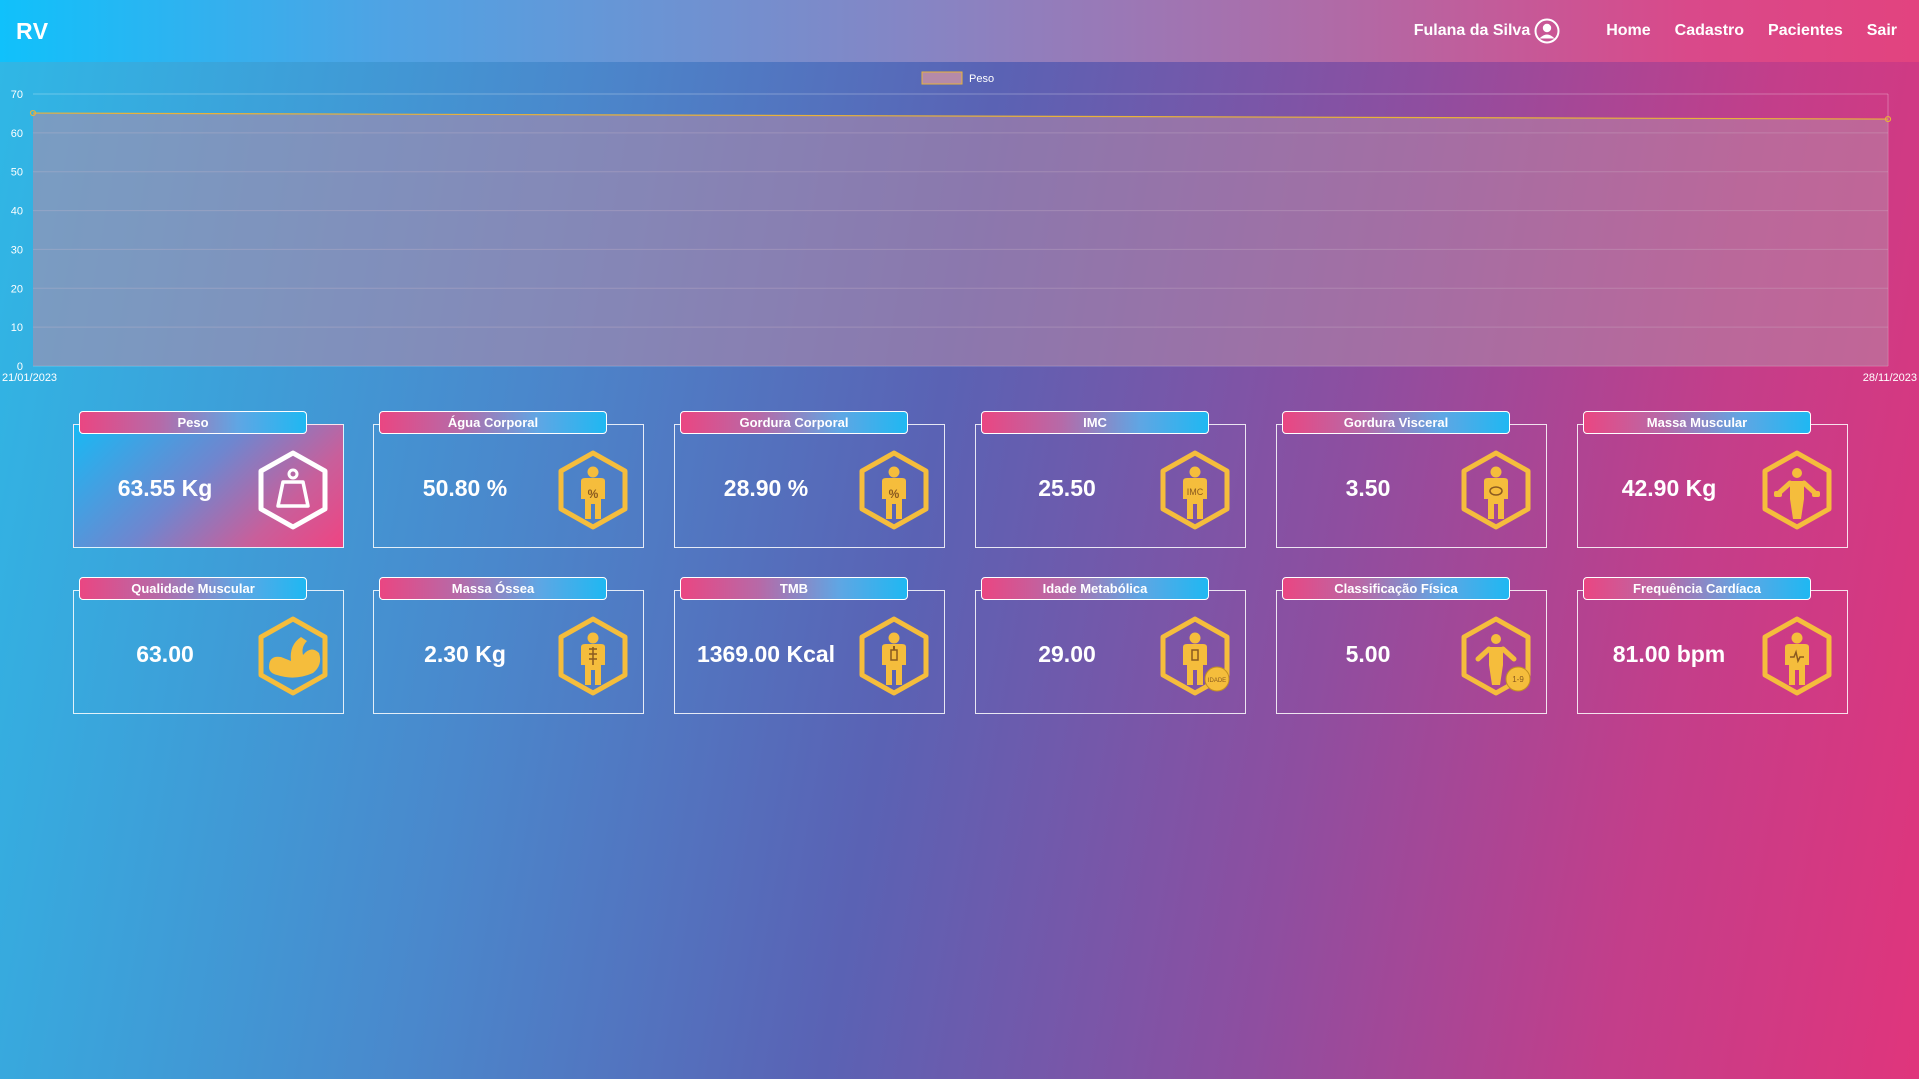 This screenshot has width=1919, height=1079. Describe the element at coordinates (17, 95) in the screenshot. I see `y-tick-label: 70` at that location.